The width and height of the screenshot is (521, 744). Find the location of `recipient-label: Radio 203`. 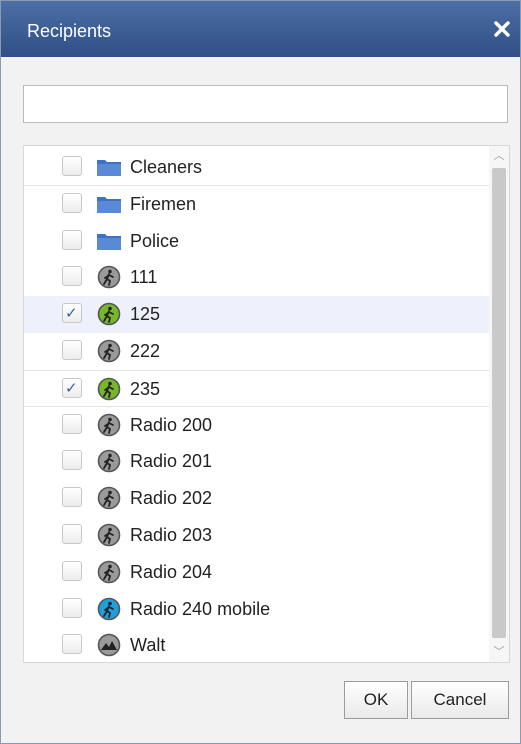

recipient-label: Radio 203 is located at coordinates (171, 534).